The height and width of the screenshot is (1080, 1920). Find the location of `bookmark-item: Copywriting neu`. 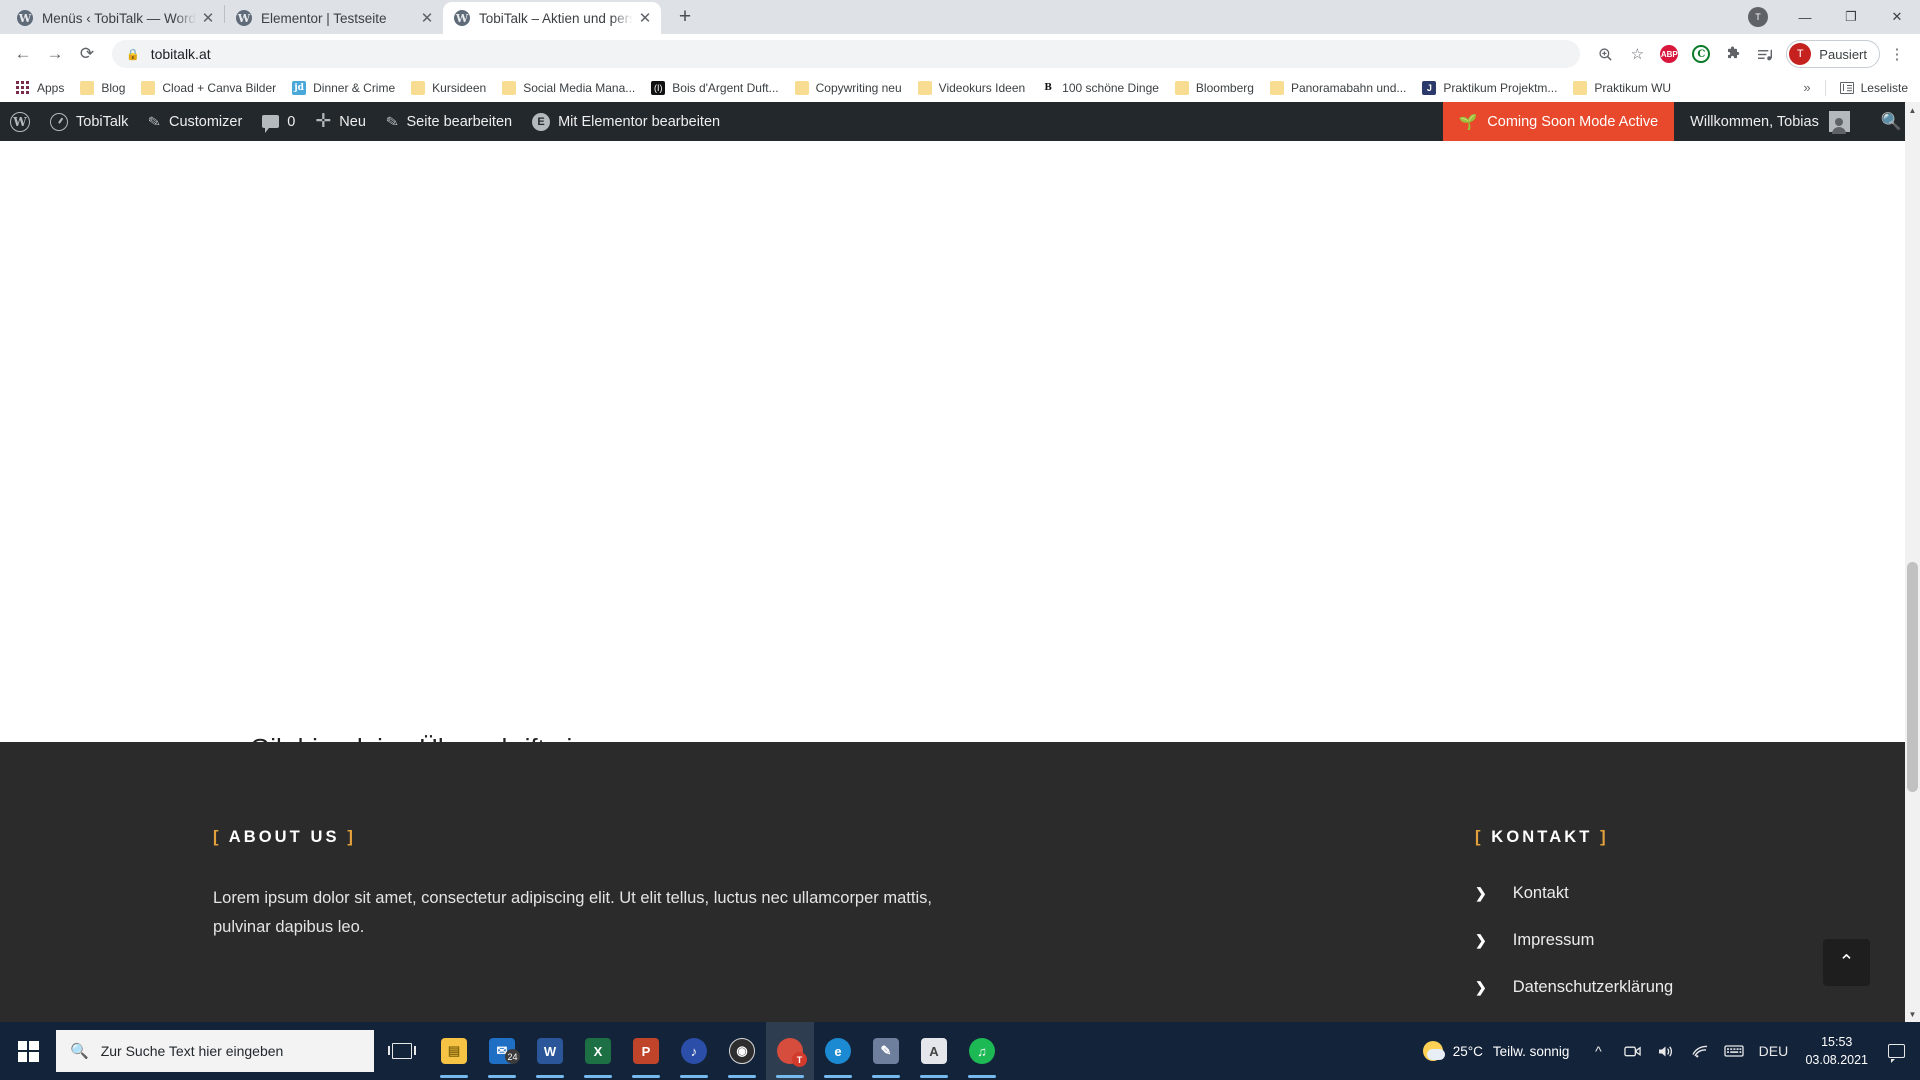

bookmark-item: Copywriting neu is located at coordinates (848, 88).